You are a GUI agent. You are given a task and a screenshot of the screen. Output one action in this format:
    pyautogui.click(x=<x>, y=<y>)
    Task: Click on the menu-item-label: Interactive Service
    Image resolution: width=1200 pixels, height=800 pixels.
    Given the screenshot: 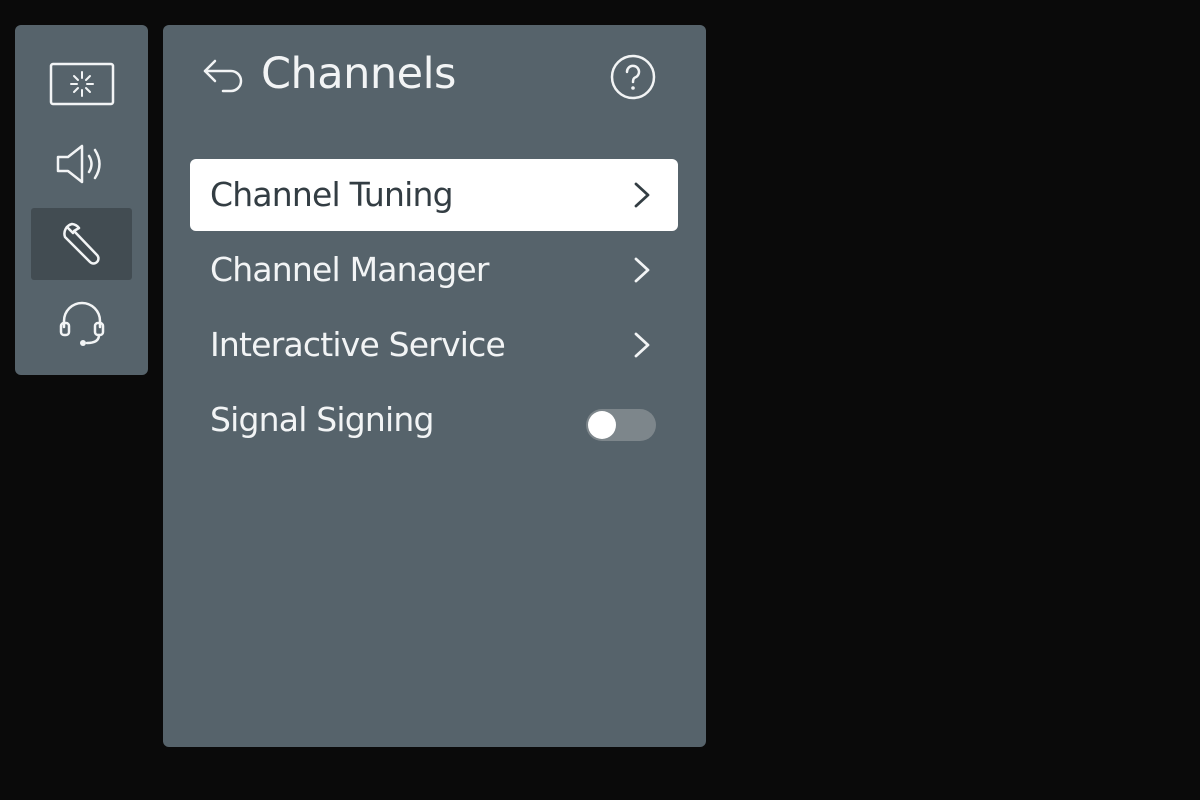 What is the action you would take?
    pyautogui.click(x=358, y=344)
    